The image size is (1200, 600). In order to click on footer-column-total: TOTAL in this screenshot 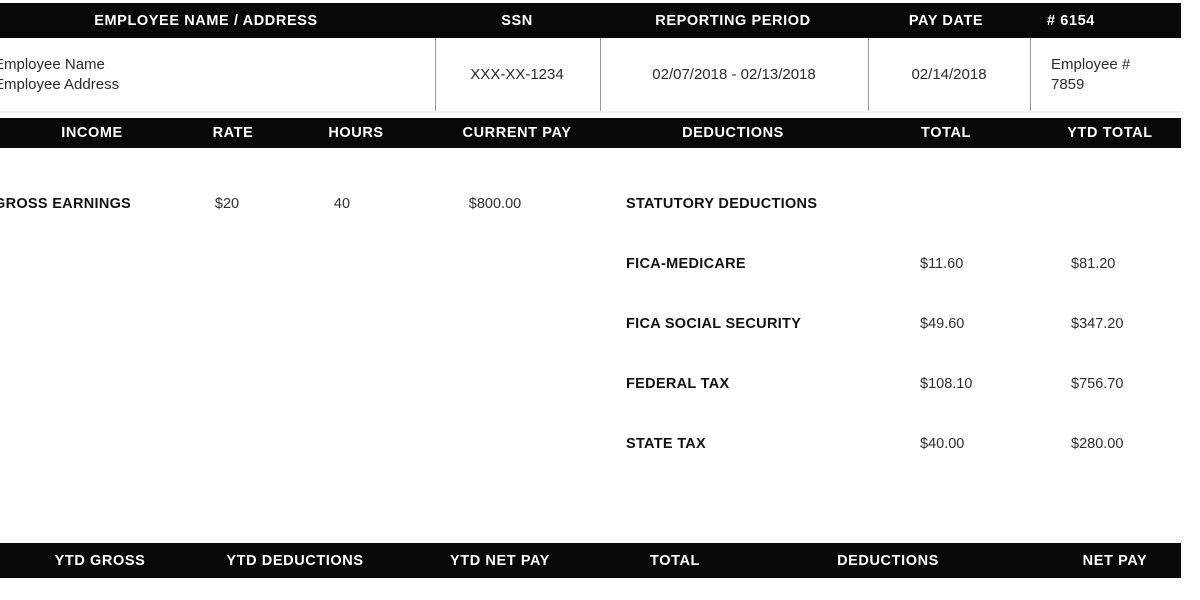, I will do `click(675, 560)`.